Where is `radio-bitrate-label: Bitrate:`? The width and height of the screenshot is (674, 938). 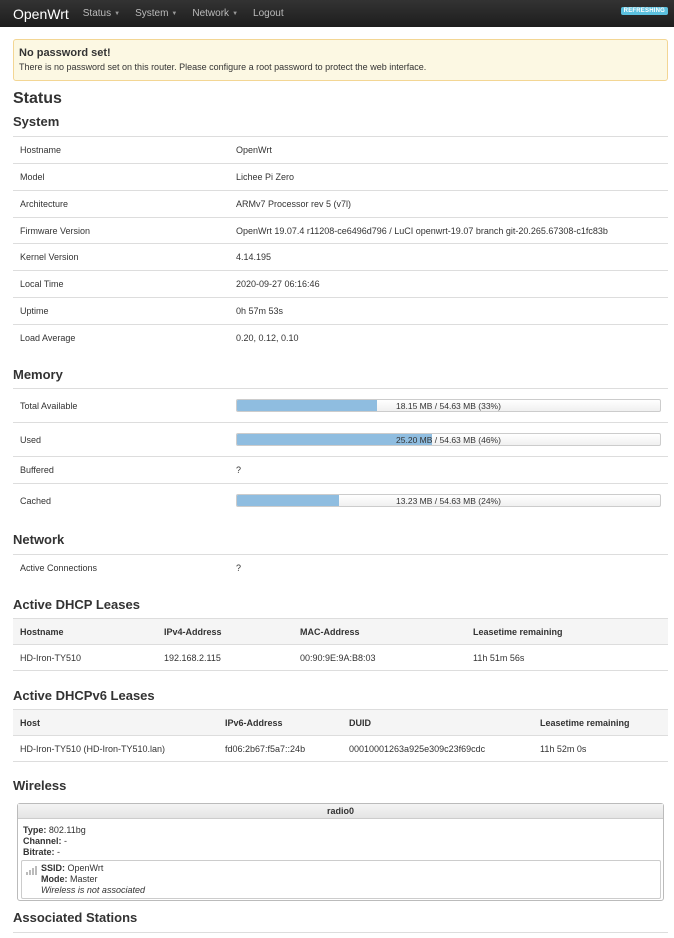
radio-bitrate-label: Bitrate: is located at coordinates (39, 852).